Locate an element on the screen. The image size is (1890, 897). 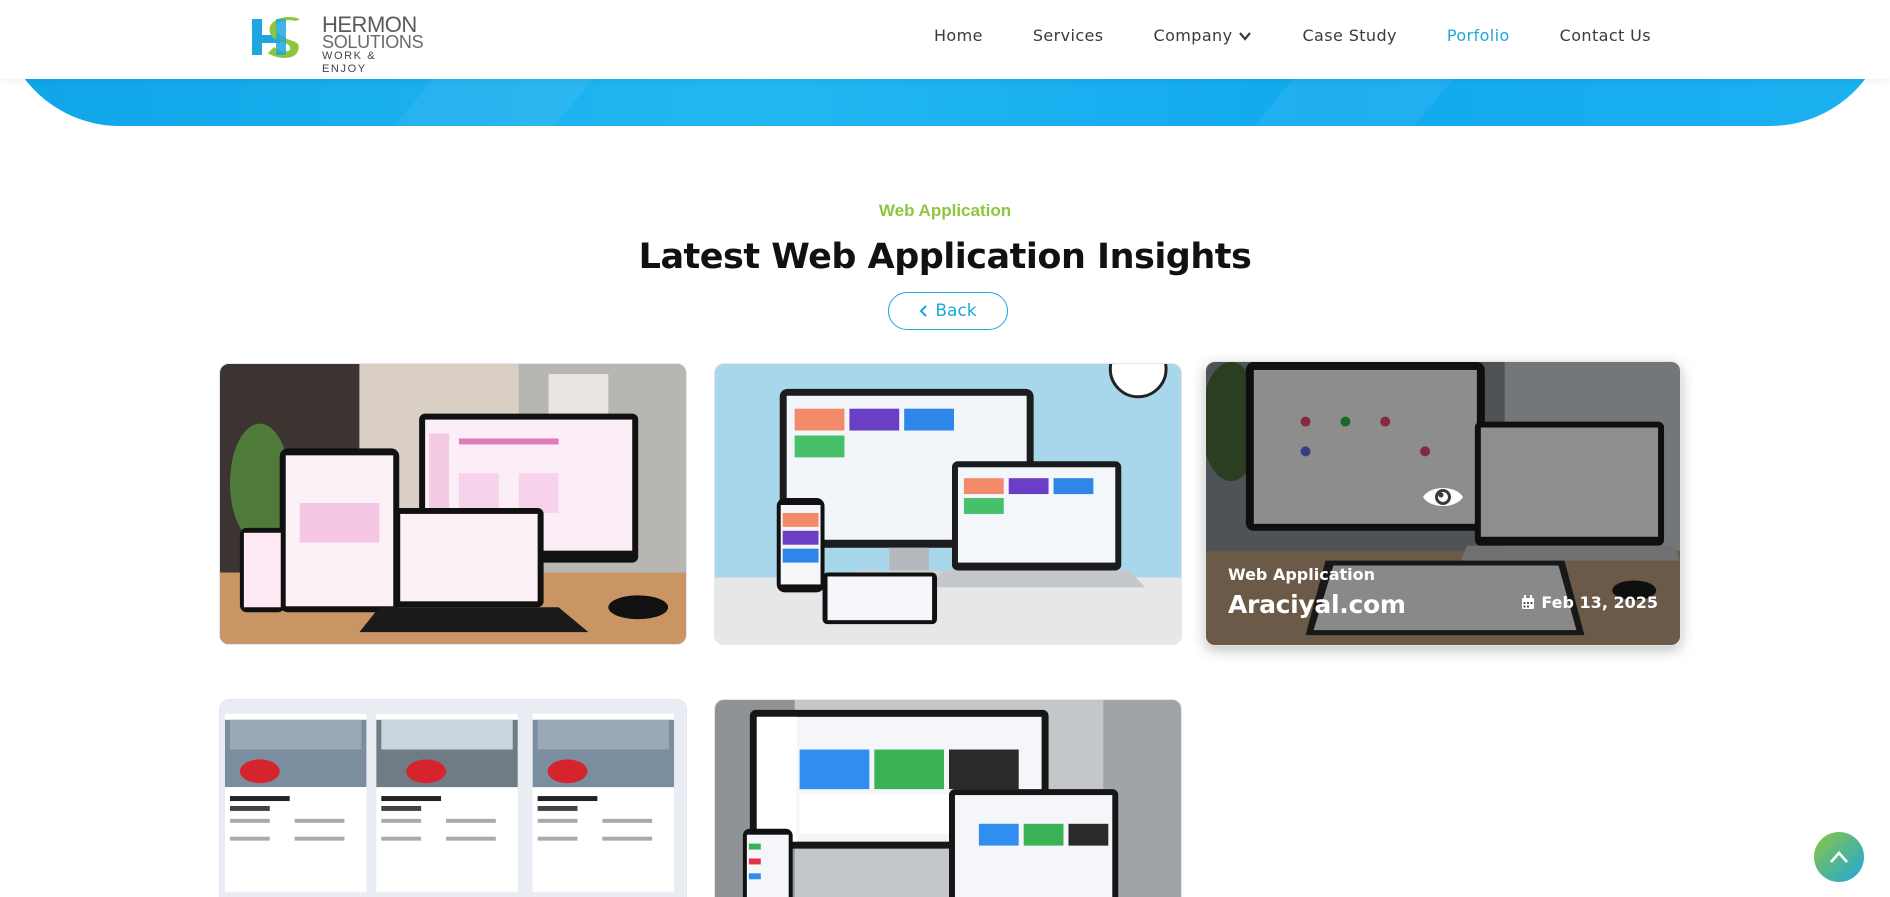
card-title: Araciyal.com is located at coordinates (1317, 604).